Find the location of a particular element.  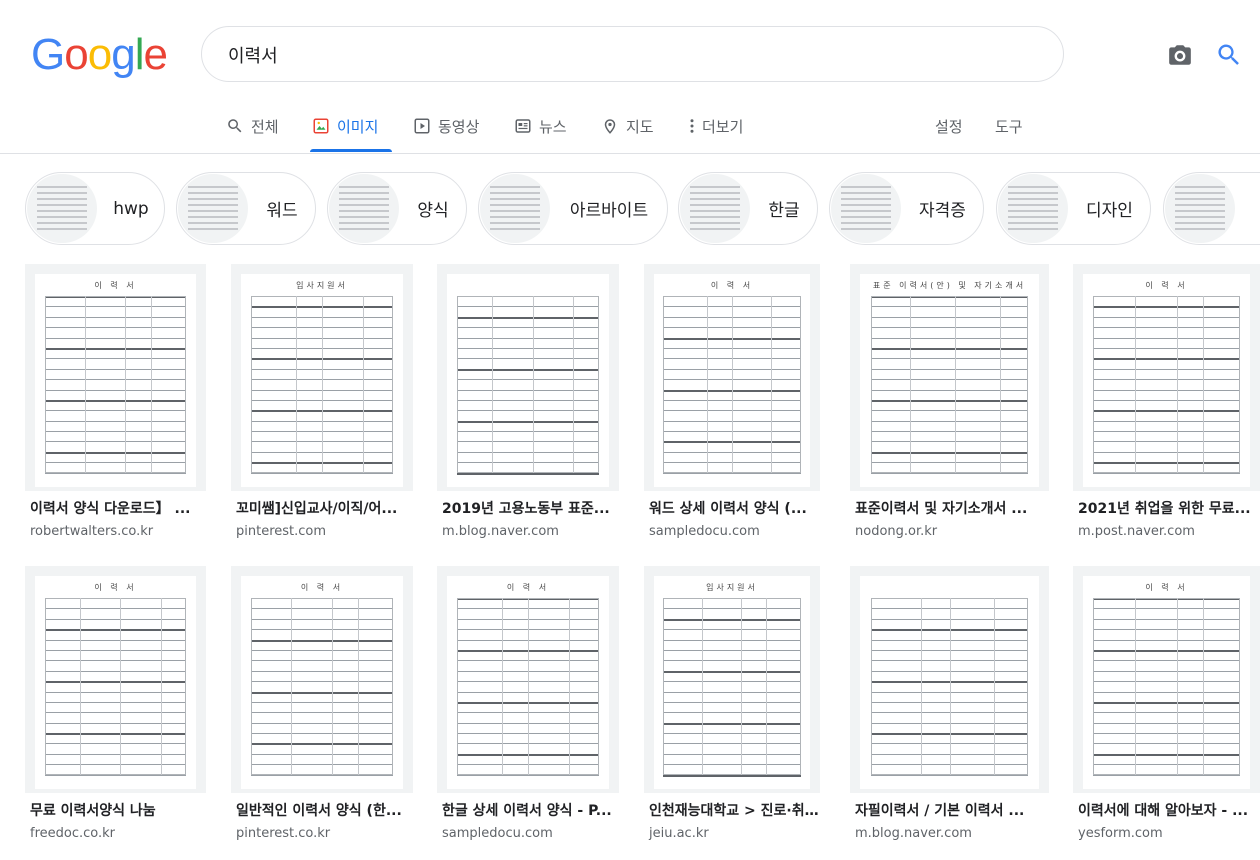

tab-map-pin: 지도 is located at coordinates (627, 126).